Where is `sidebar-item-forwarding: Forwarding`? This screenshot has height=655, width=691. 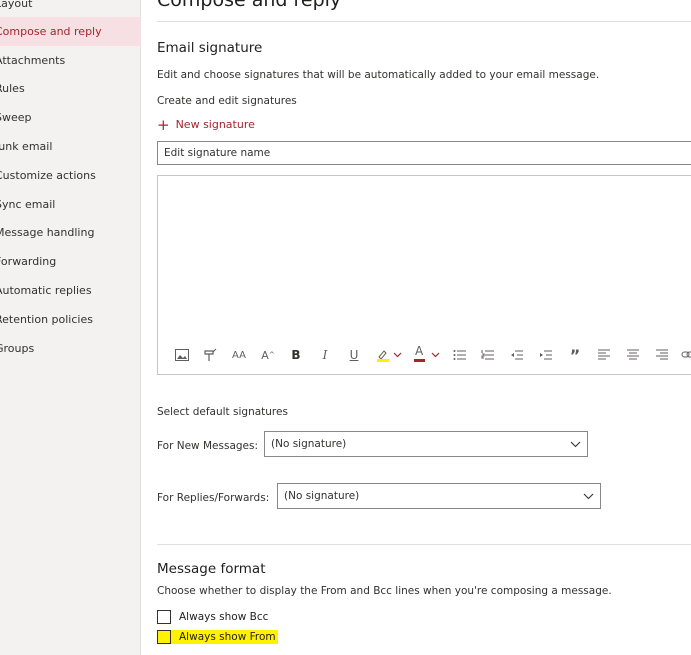
sidebar-item-forwarding: Forwarding is located at coordinates (70, 261).